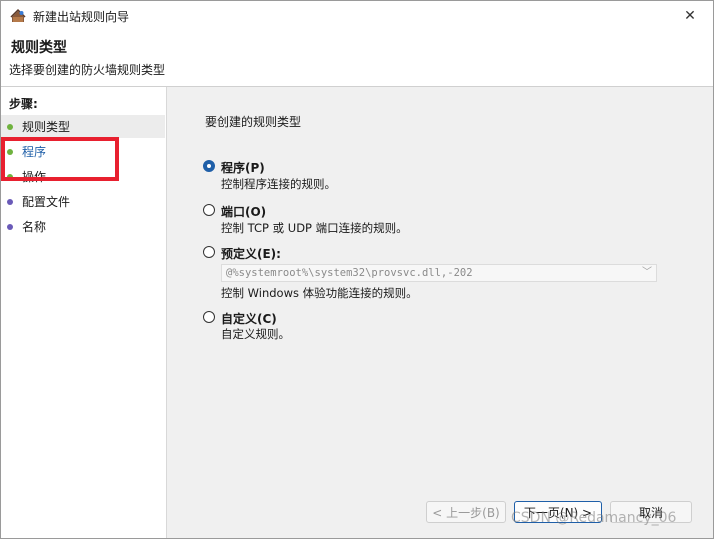 This screenshot has width=714, height=539. I want to click on sidebar-item-label: 规则类型, so click(46, 127).